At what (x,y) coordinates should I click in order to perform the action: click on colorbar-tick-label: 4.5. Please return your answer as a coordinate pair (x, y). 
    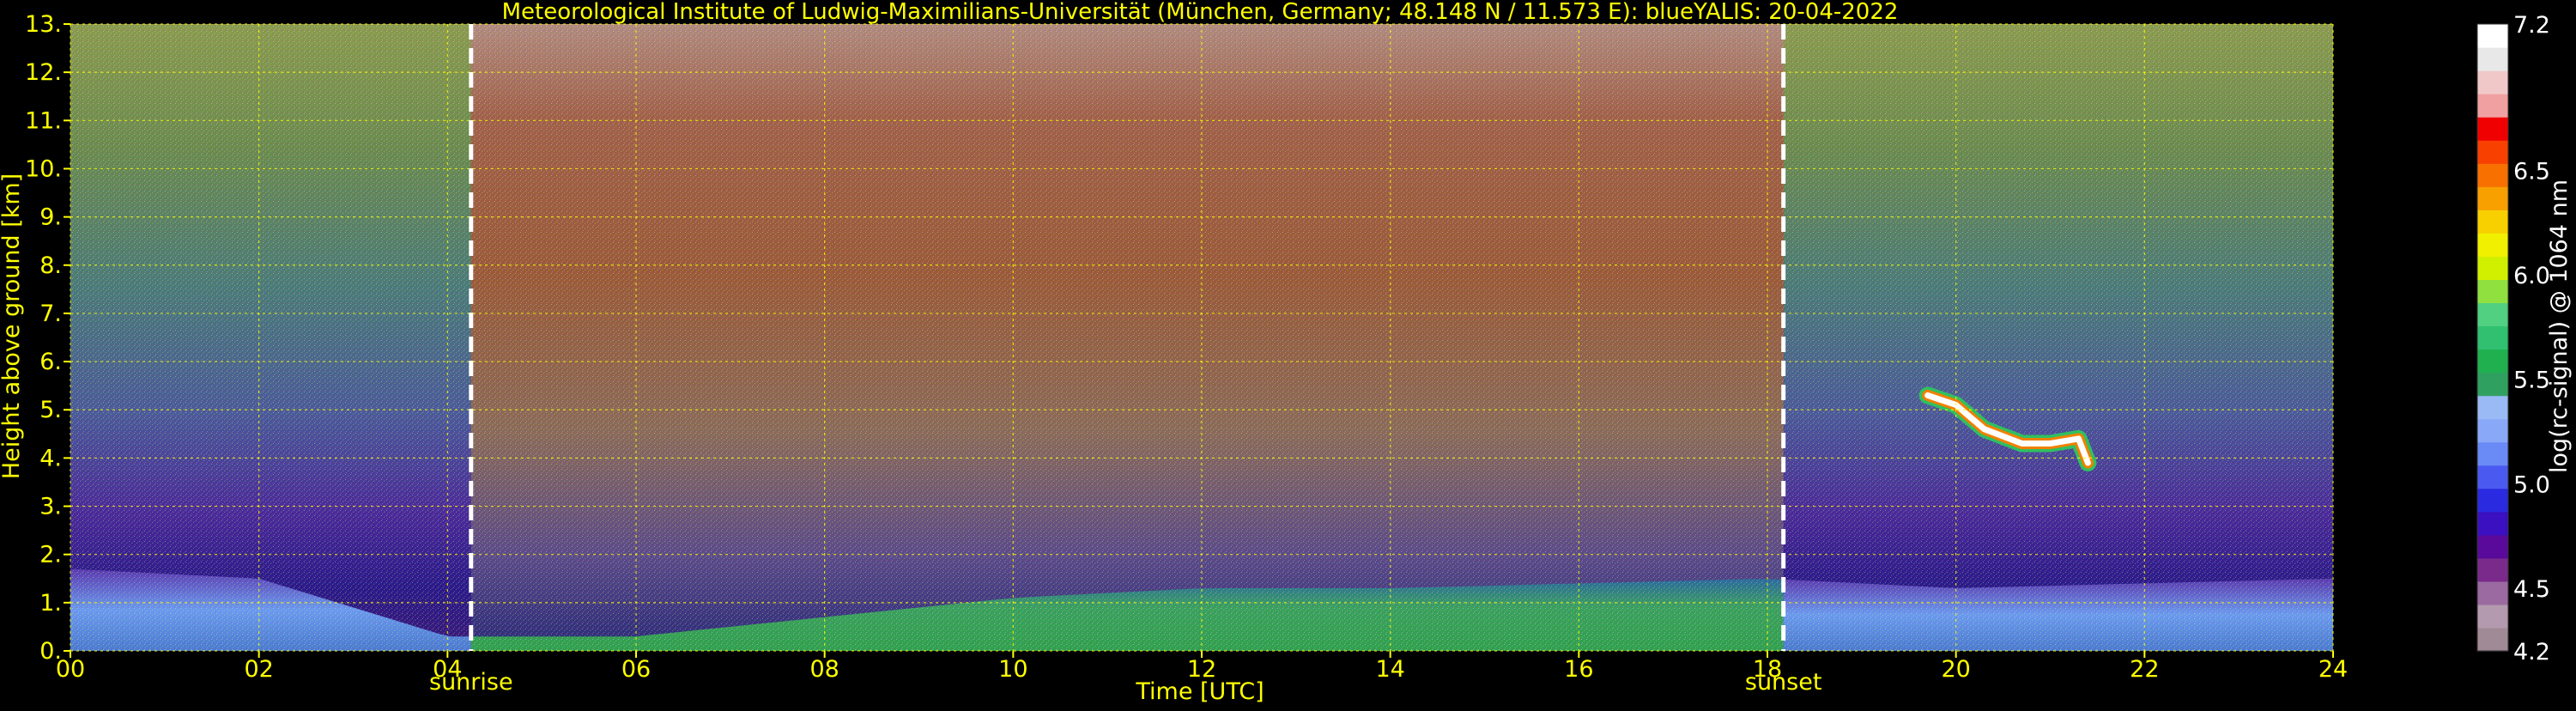
    Looking at the image, I should click on (2531, 589).